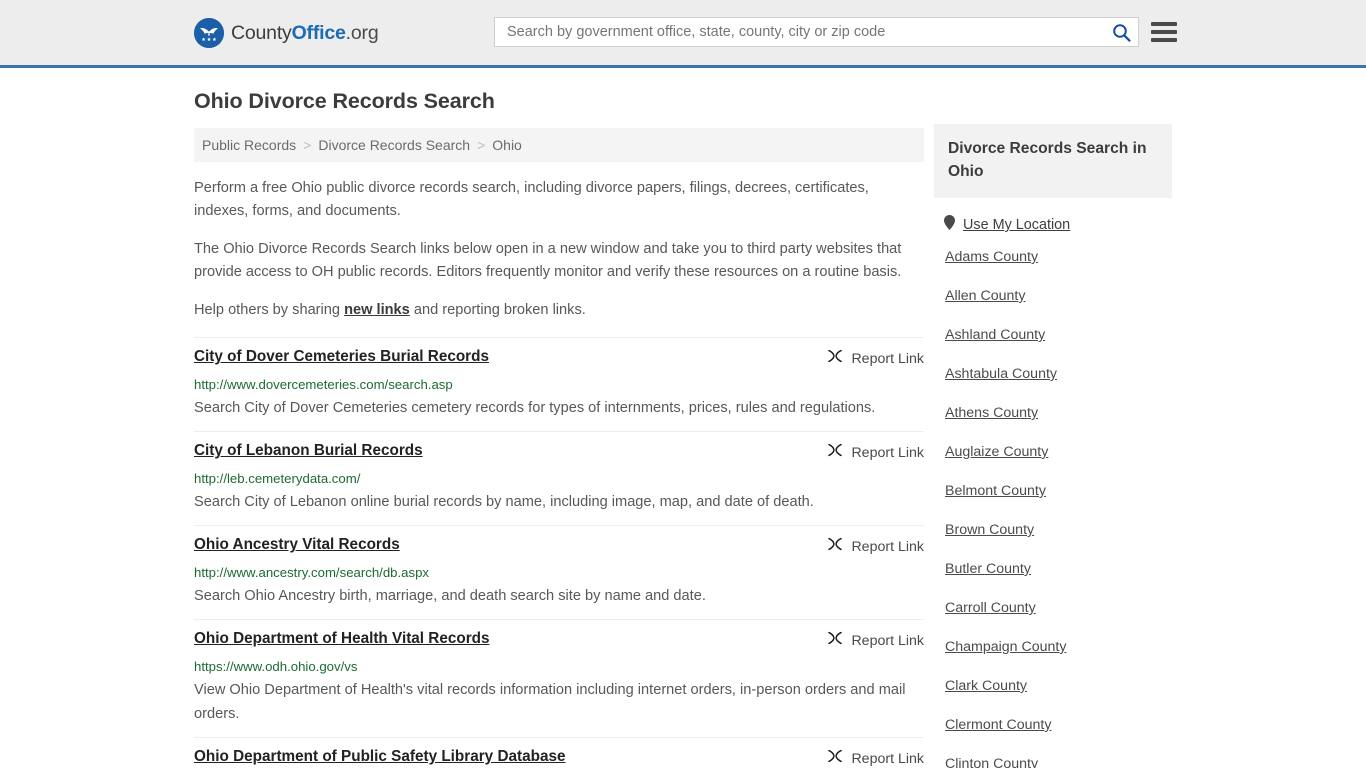 The width and height of the screenshot is (1366, 768). I want to click on county-link: Adams County, so click(991, 257).